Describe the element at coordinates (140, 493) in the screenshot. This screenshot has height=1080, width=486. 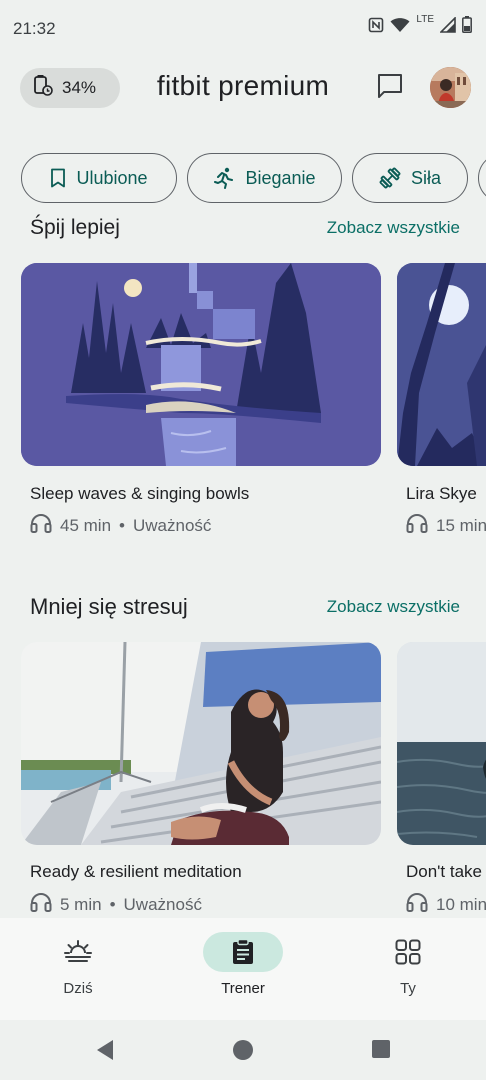
I see `card-title: Sleep waves & singing bowls` at that location.